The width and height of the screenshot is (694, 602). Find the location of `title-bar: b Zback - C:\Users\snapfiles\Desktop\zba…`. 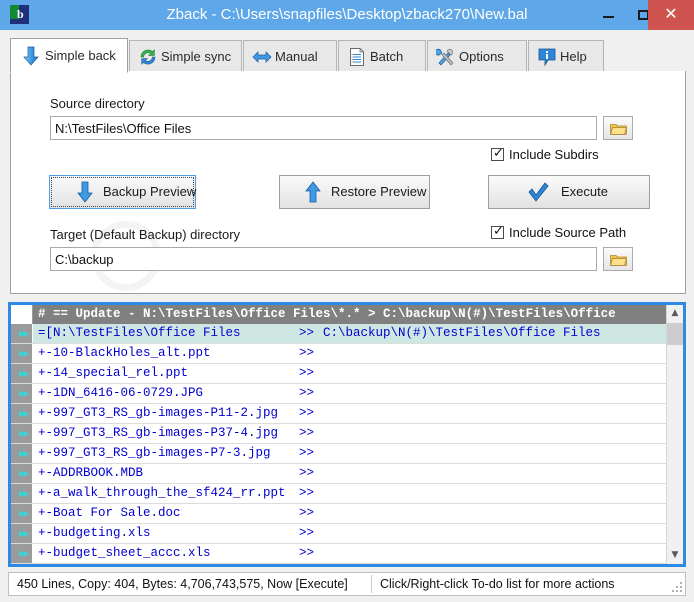

title-bar: b Zback - C:\Users\snapfiles\Desktop\zba… is located at coordinates (347, 15).